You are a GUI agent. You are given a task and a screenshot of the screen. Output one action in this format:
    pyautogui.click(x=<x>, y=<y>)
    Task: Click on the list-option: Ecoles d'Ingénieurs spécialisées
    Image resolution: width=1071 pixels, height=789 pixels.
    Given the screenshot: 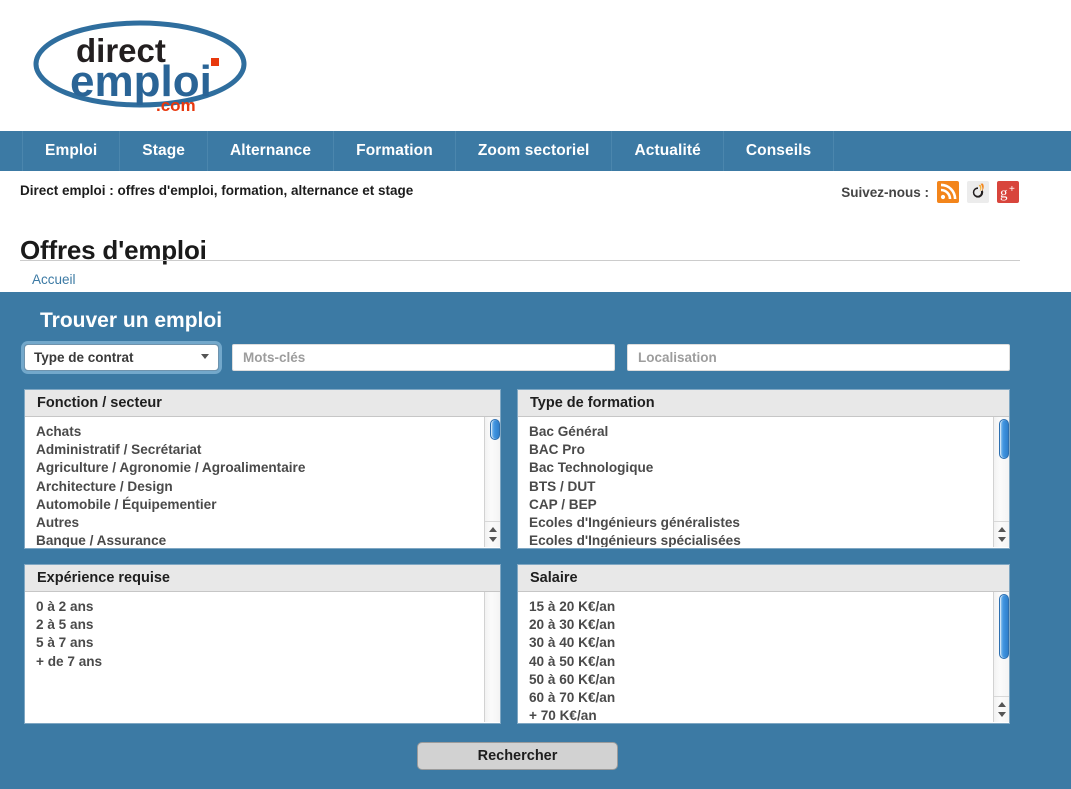 What is the action you would take?
    pyautogui.click(x=760, y=539)
    